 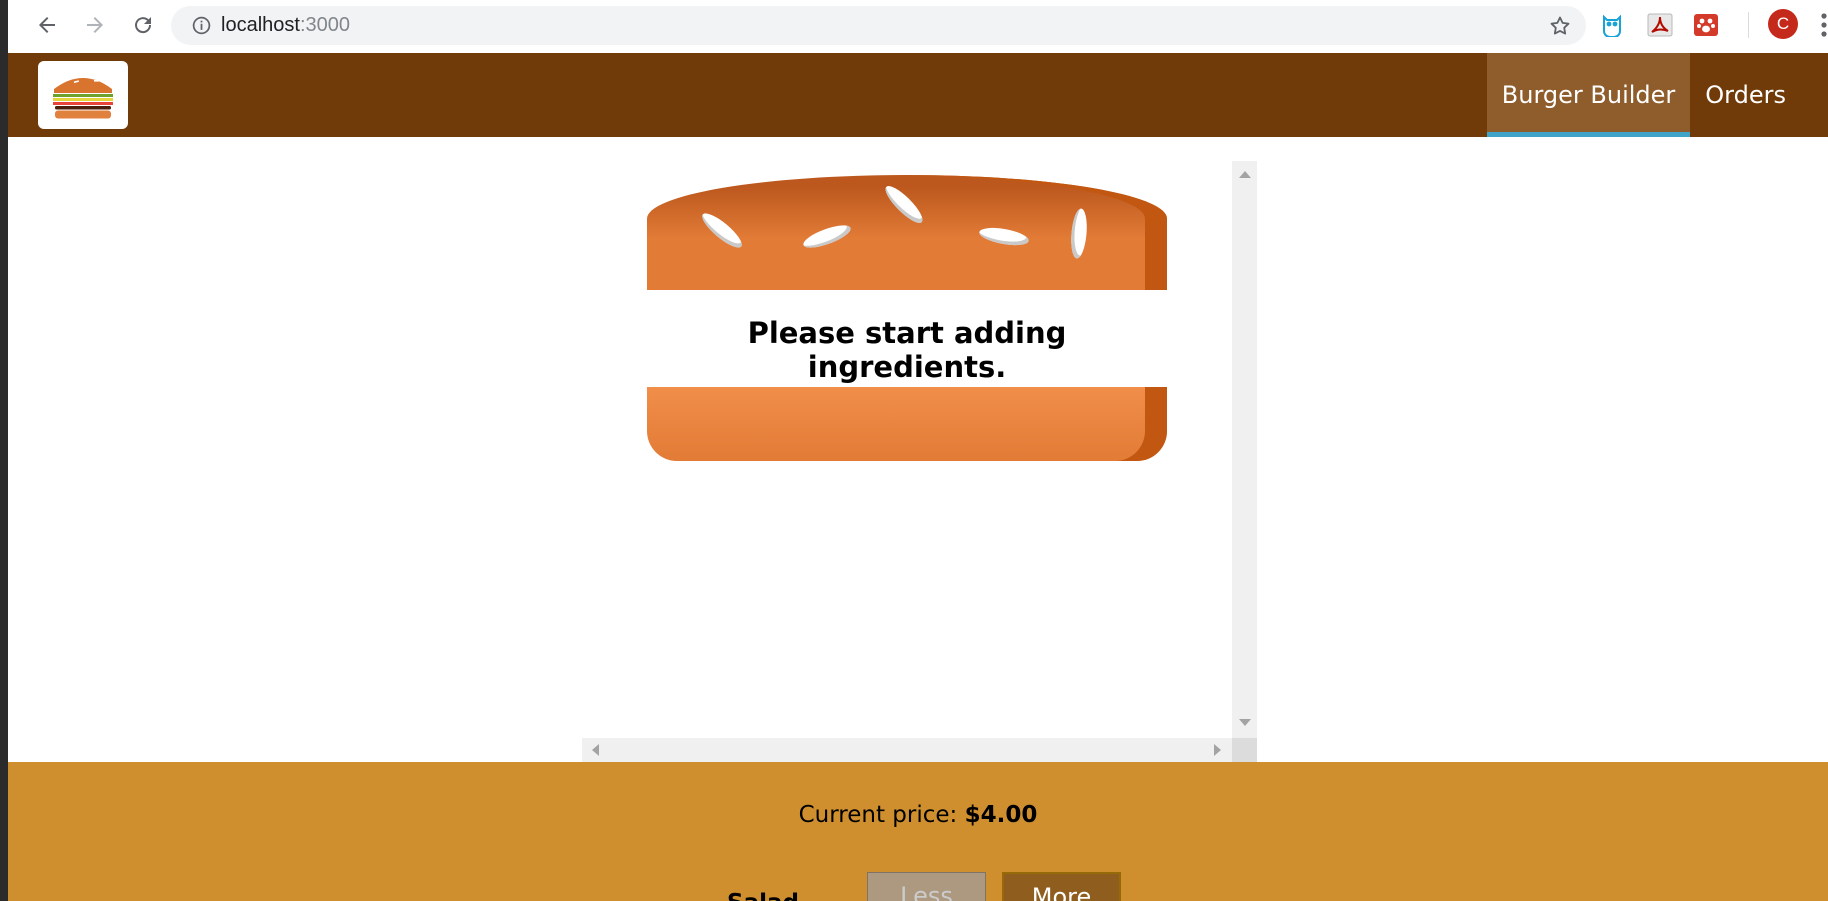 I want to click on forward-button, so click(x=95, y=25).